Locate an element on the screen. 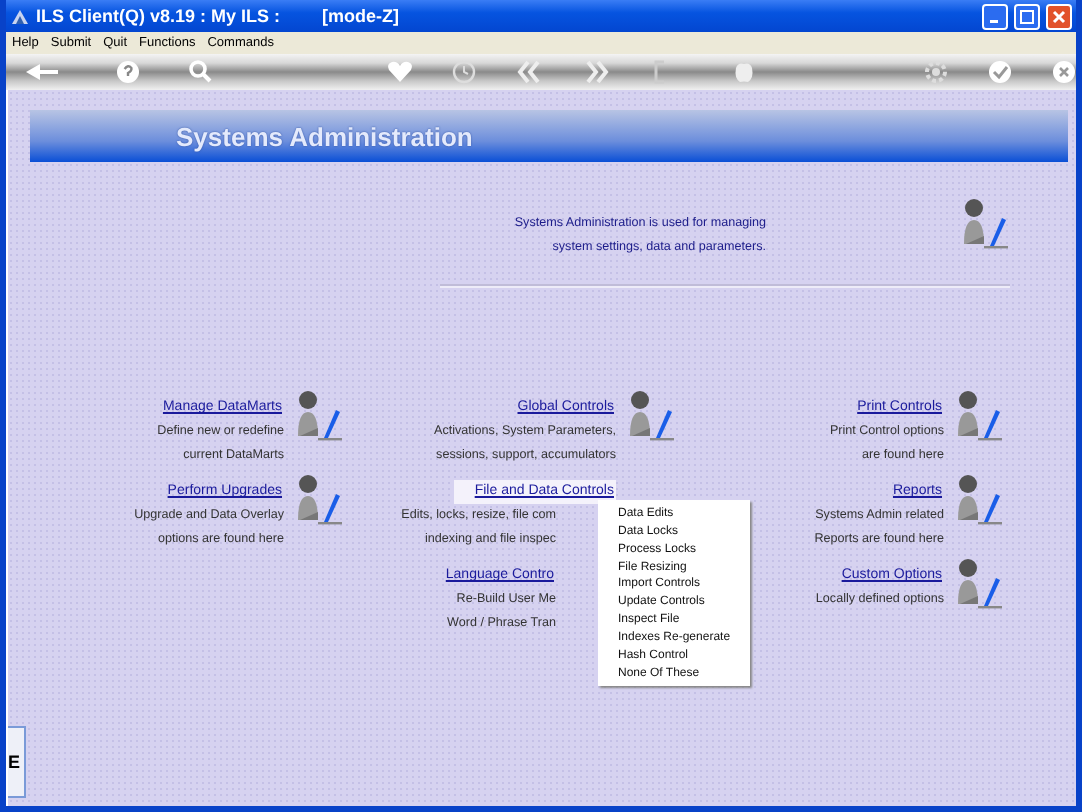 This screenshot has width=1082, height=812. page-title: Systems Administration is located at coordinates (324, 136).